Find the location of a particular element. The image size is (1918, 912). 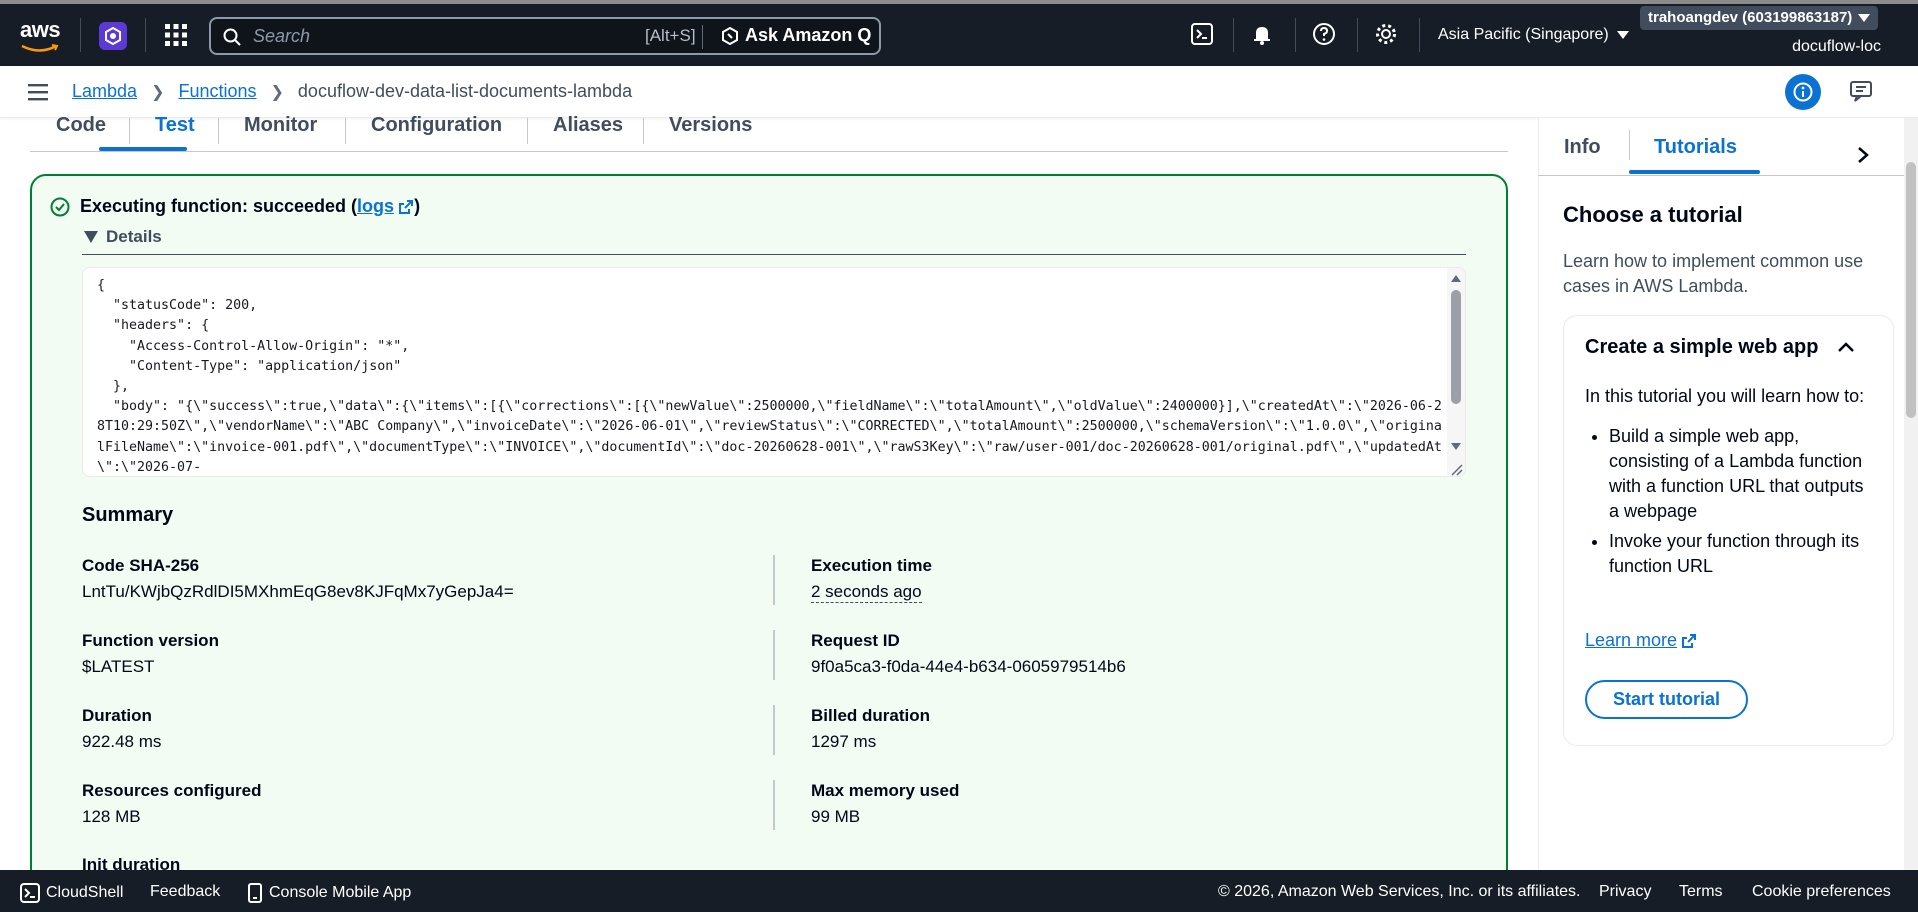

billed-duration-item: Billed duration 1297 ms is located at coordinates (870, 728).